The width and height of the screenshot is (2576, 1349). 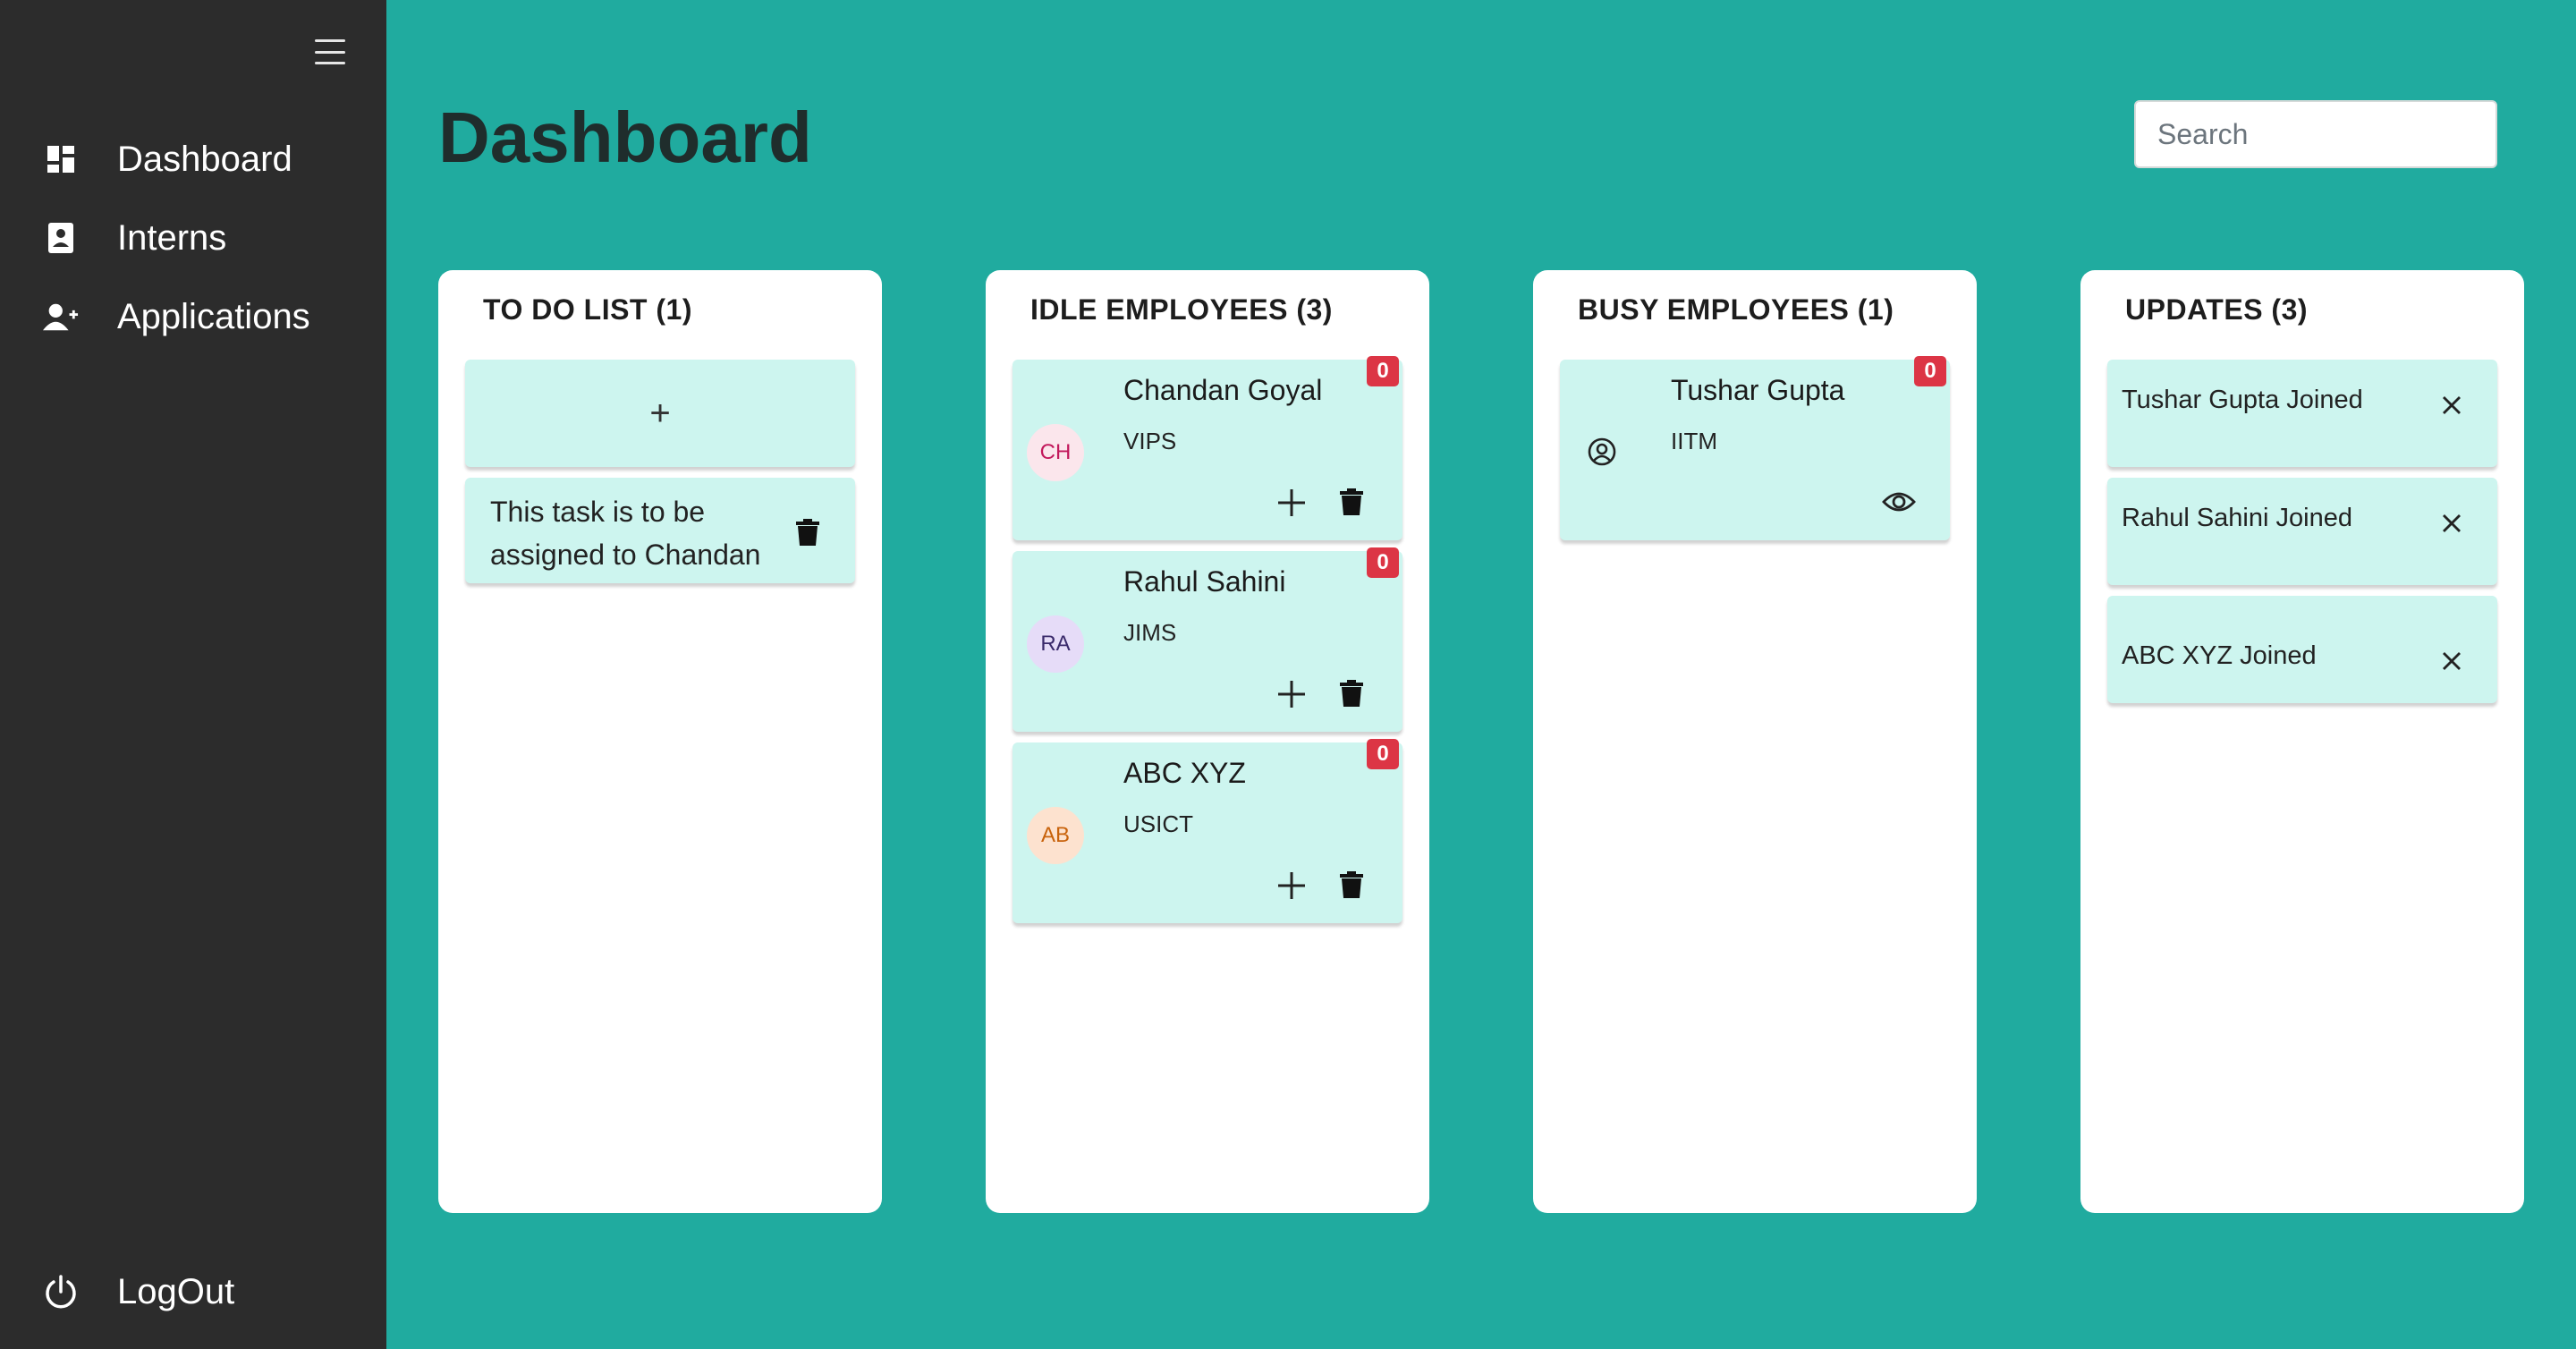 I want to click on column-title: IDLE EMPLOYEES (3), so click(x=1181, y=309).